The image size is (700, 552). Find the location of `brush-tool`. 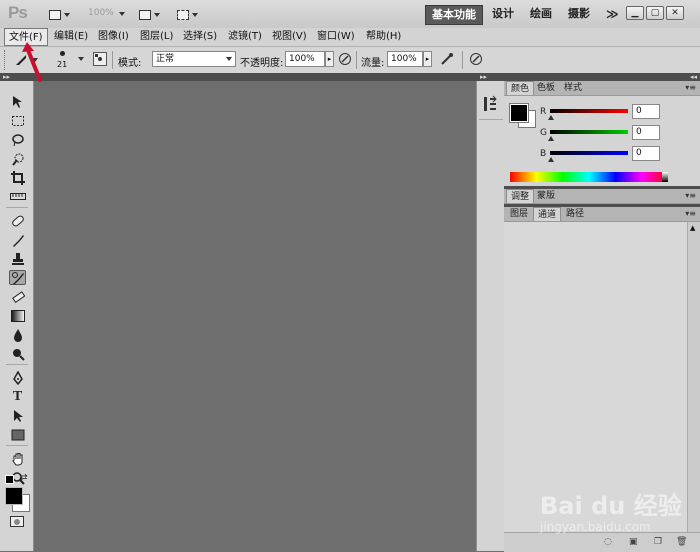

brush-tool is located at coordinates (17, 239).